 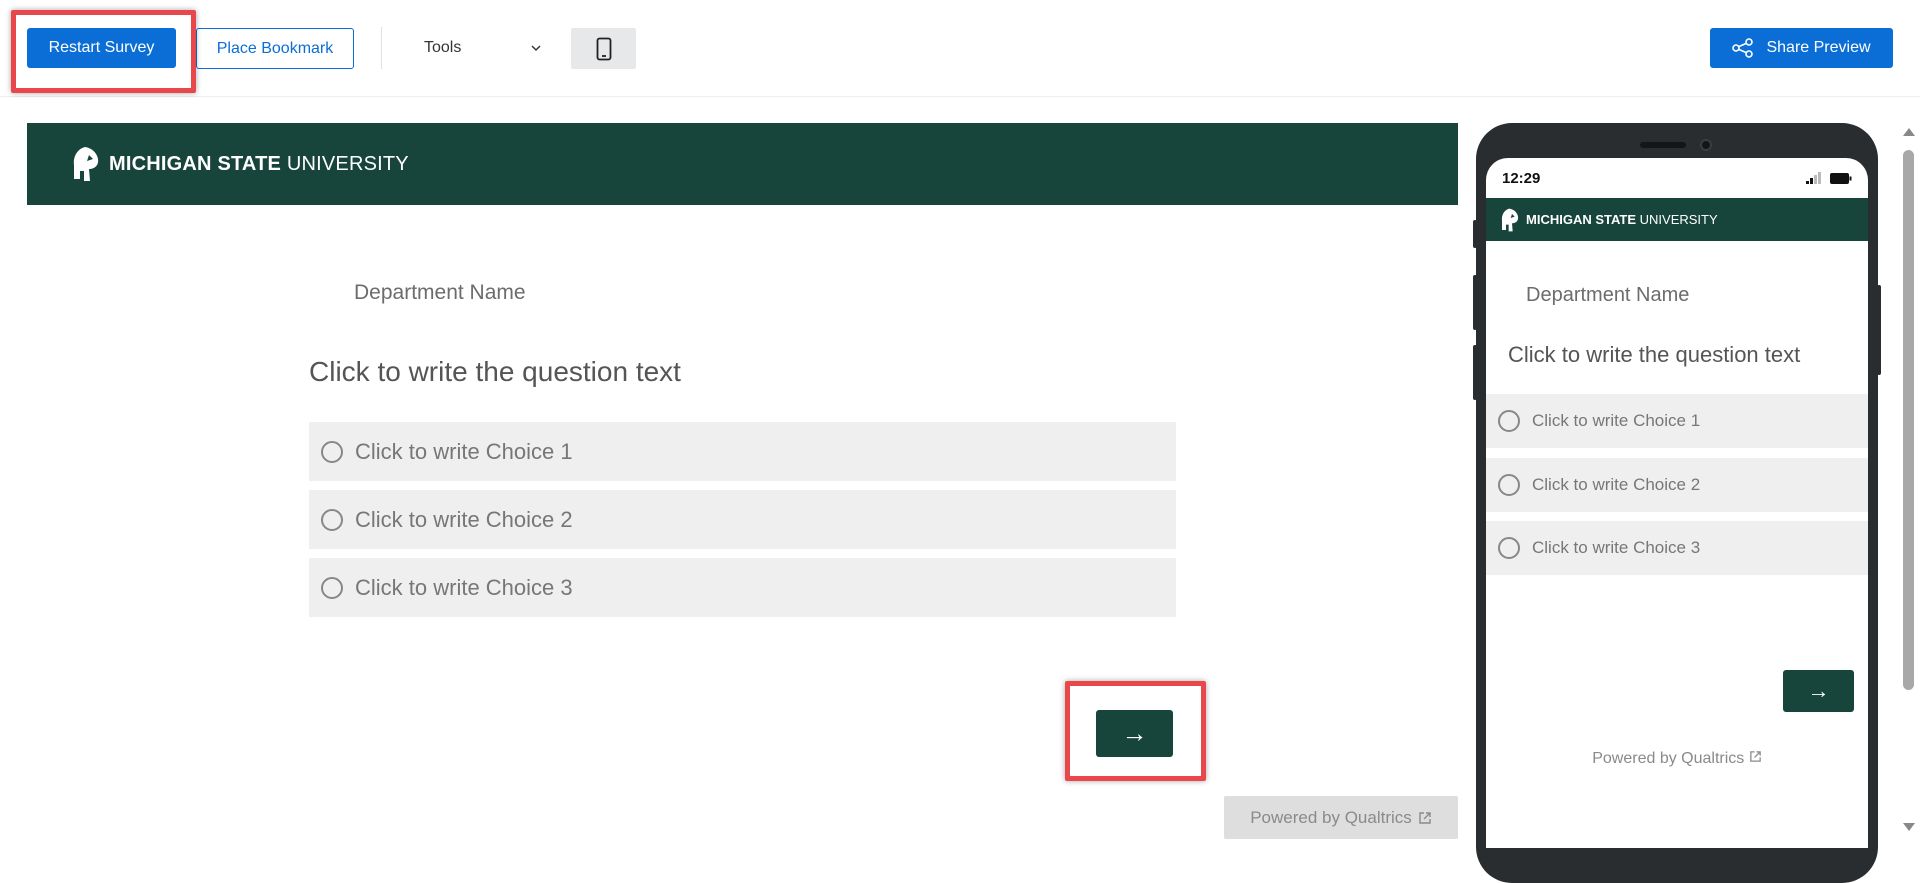 I want to click on choice-label: Click to write Choice 1, so click(x=464, y=451).